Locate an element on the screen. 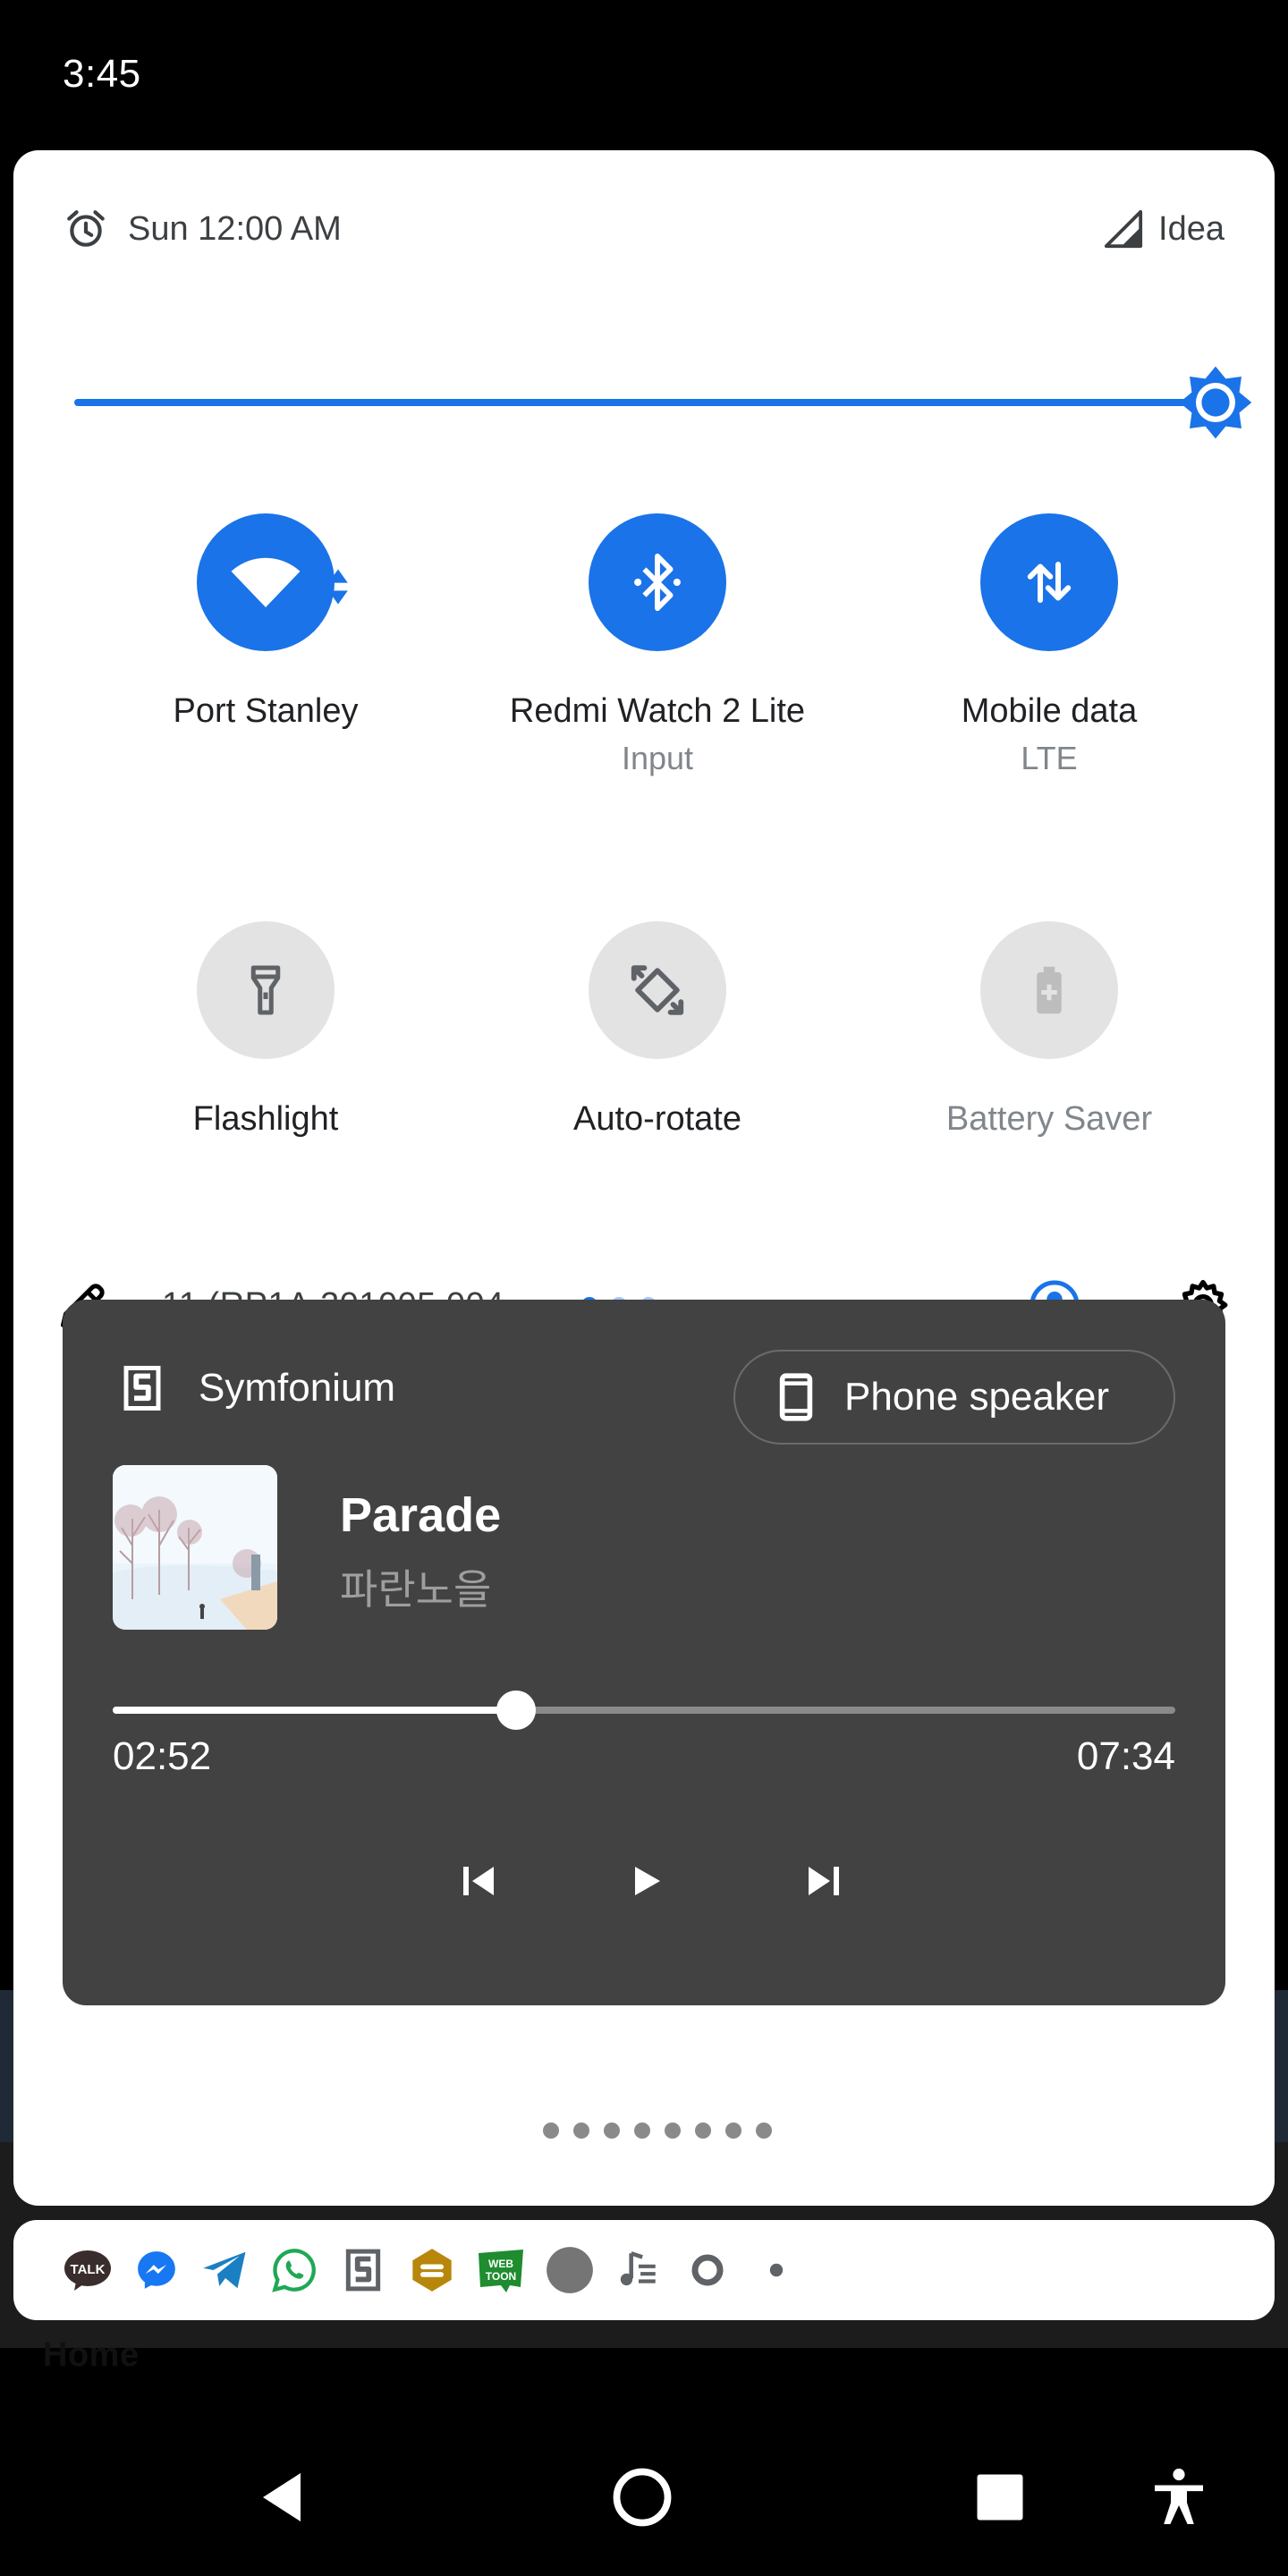 The width and height of the screenshot is (1288, 2576). media-page-indicator is located at coordinates (649, 2131).